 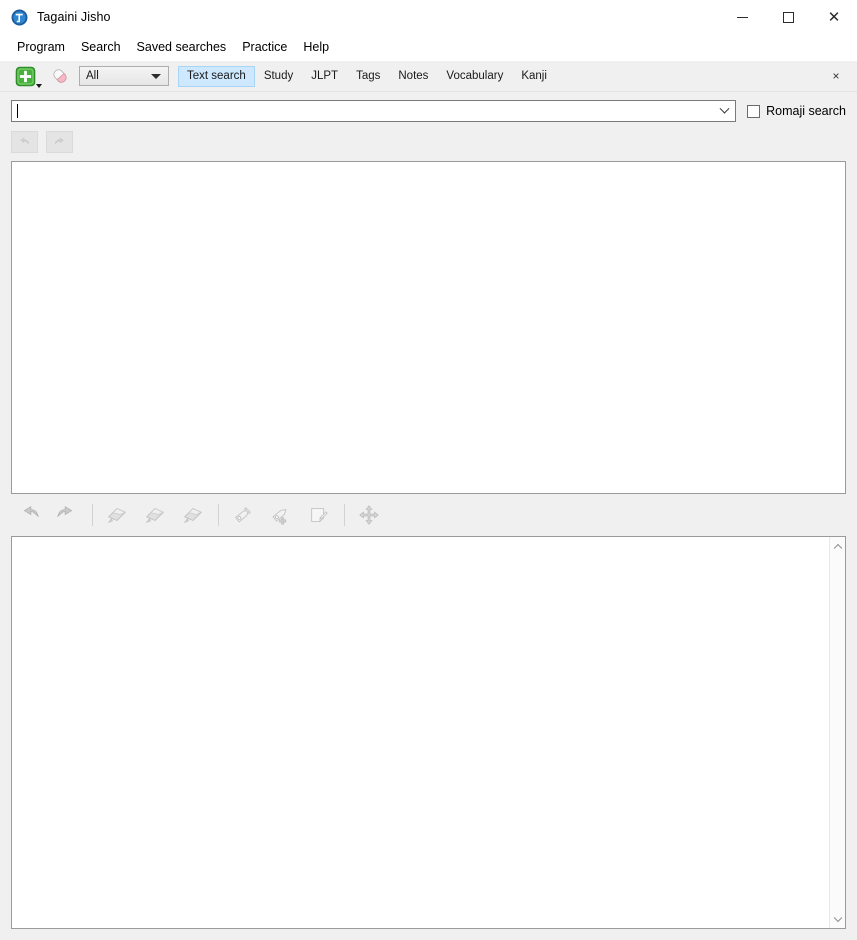 I want to click on note-edit-icon, so click(x=319, y=515).